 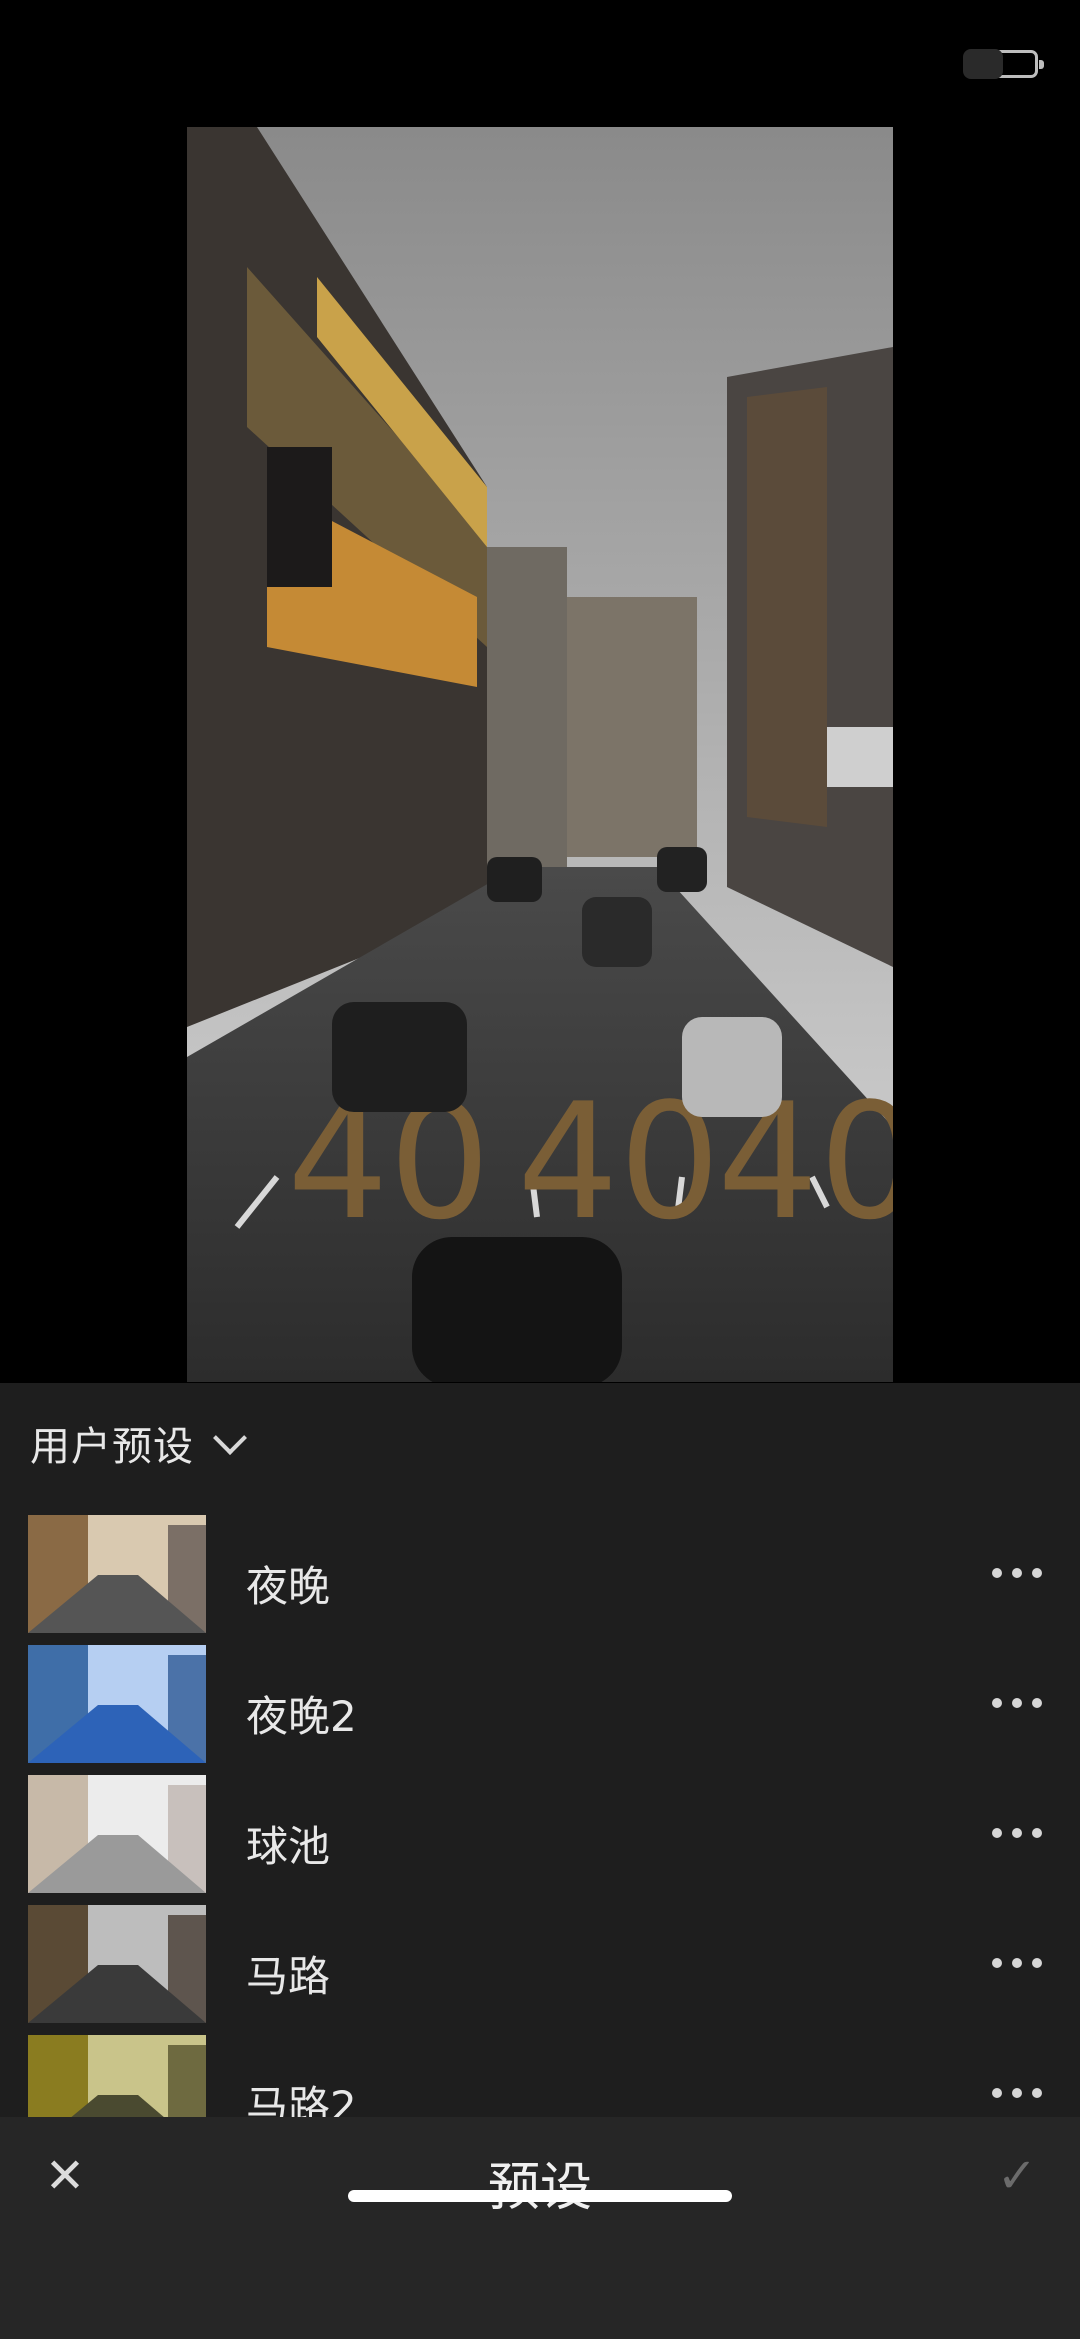 What do you see at coordinates (288, 1846) in the screenshot?
I see `preset-label: 球池` at bounding box center [288, 1846].